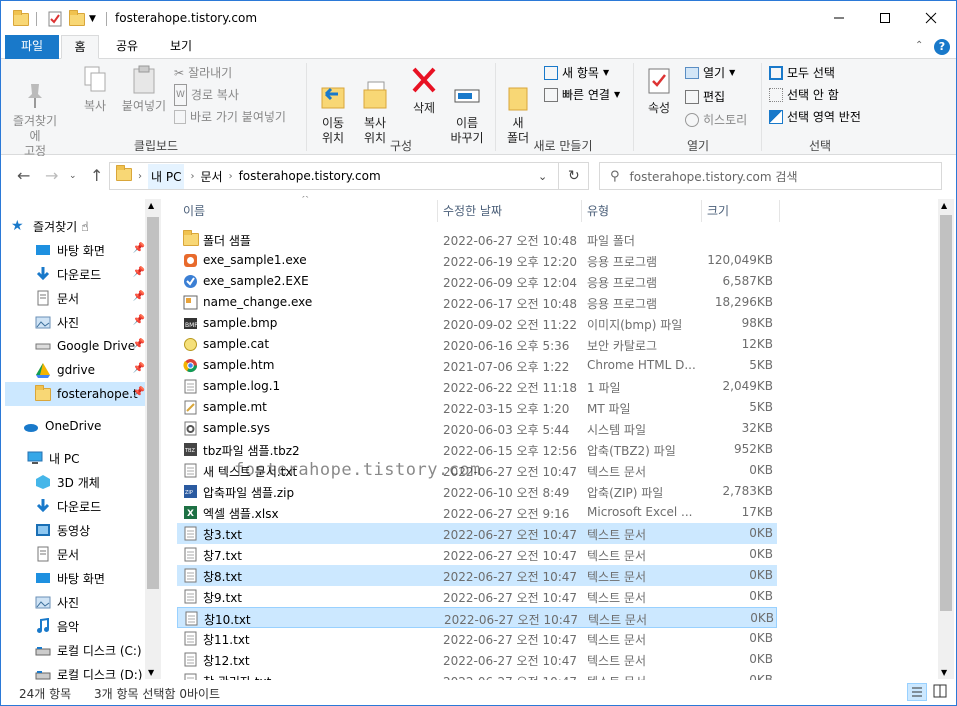 Image resolution: width=957 pixels, height=706 pixels. Describe the element at coordinates (477, 428) in the screenshot. I see `file-row: sample.sys 2020-06-03 오후 5:44 시스템 파일 32KB` at that location.